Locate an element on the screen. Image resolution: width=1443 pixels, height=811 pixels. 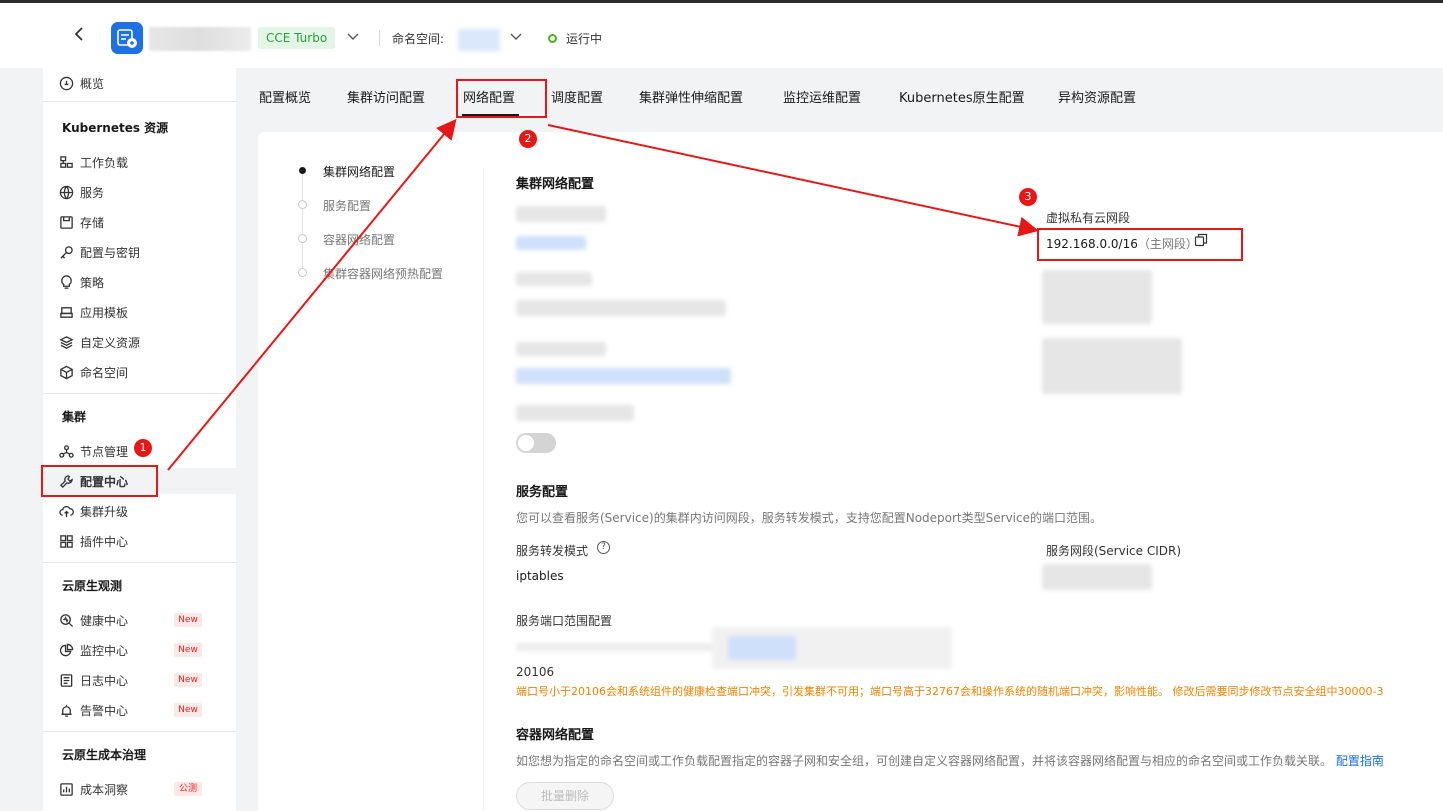
sidebar-item-nodes: 节点管理 is located at coordinates (93, 451).